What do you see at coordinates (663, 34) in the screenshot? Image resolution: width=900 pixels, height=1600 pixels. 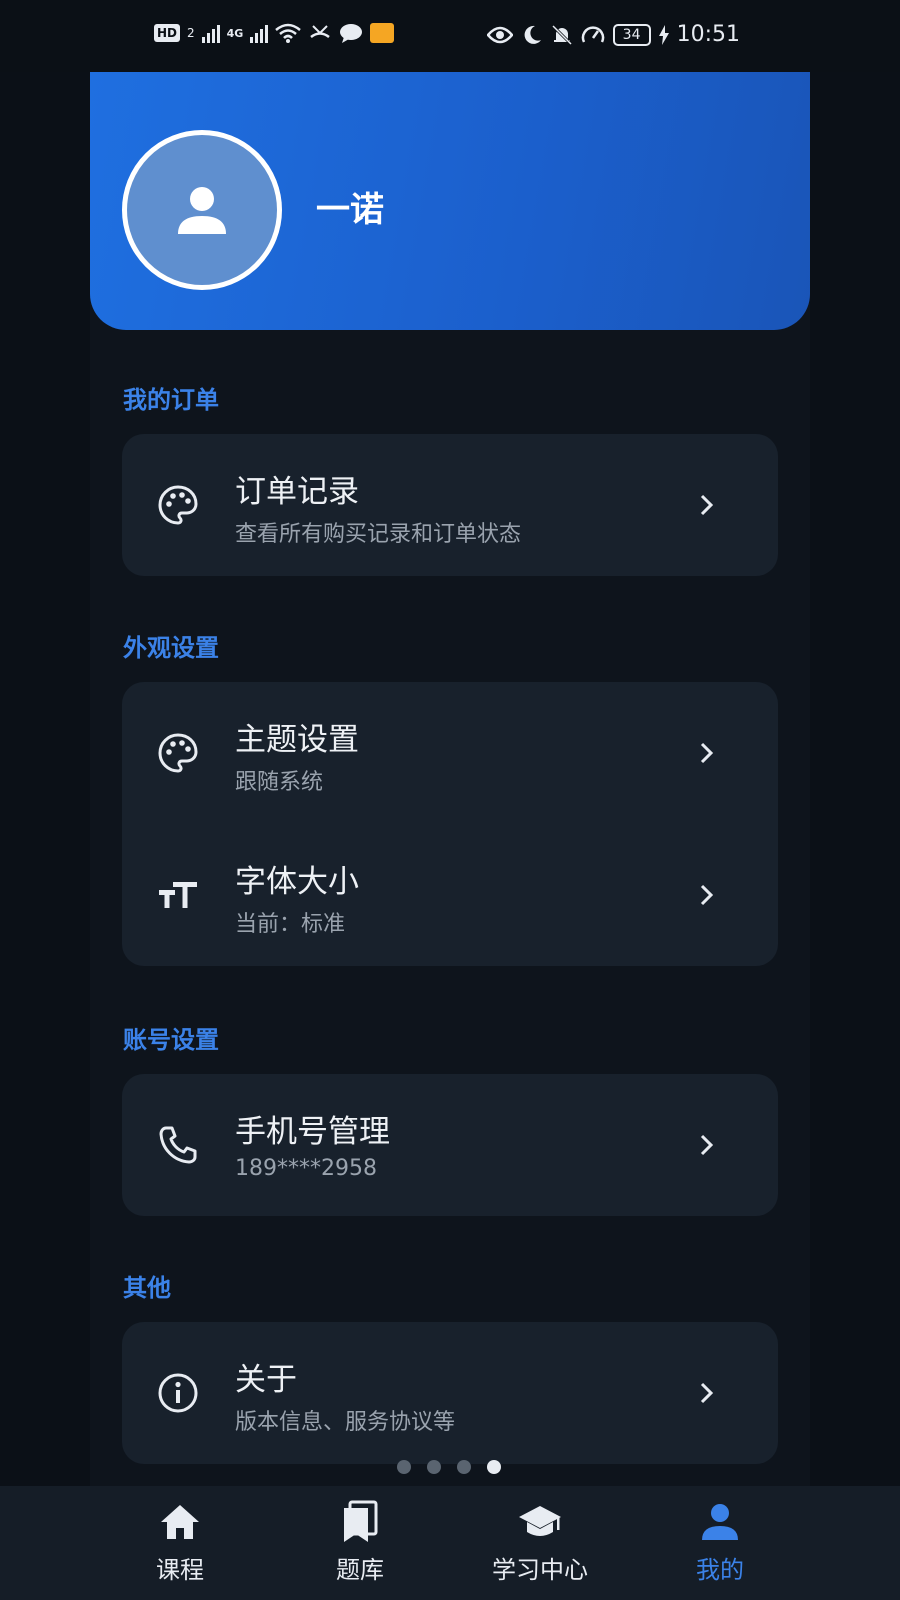 I see `charging-icon` at bounding box center [663, 34].